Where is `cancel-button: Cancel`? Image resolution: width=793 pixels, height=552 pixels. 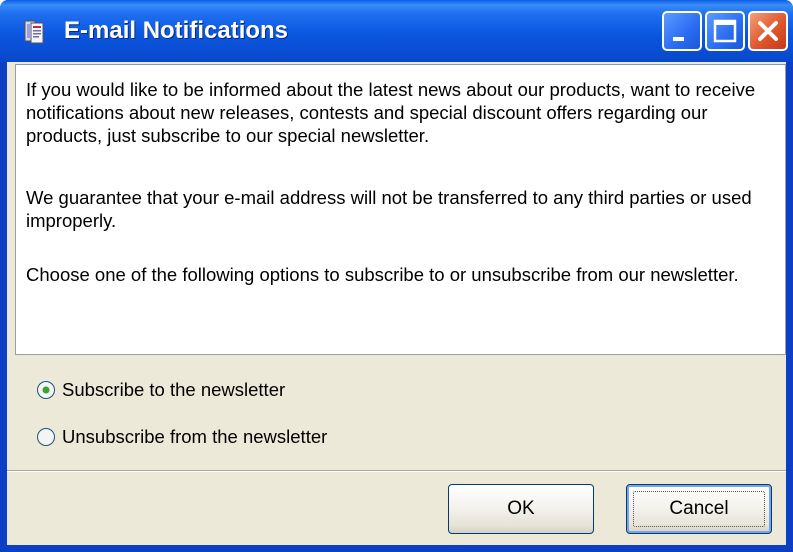 cancel-button: Cancel is located at coordinates (699, 509).